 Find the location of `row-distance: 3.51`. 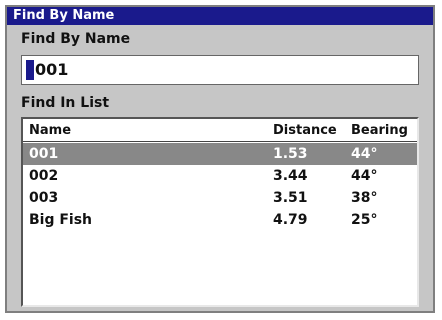

row-distance: 3.51 is located at coordinates (290, 198).